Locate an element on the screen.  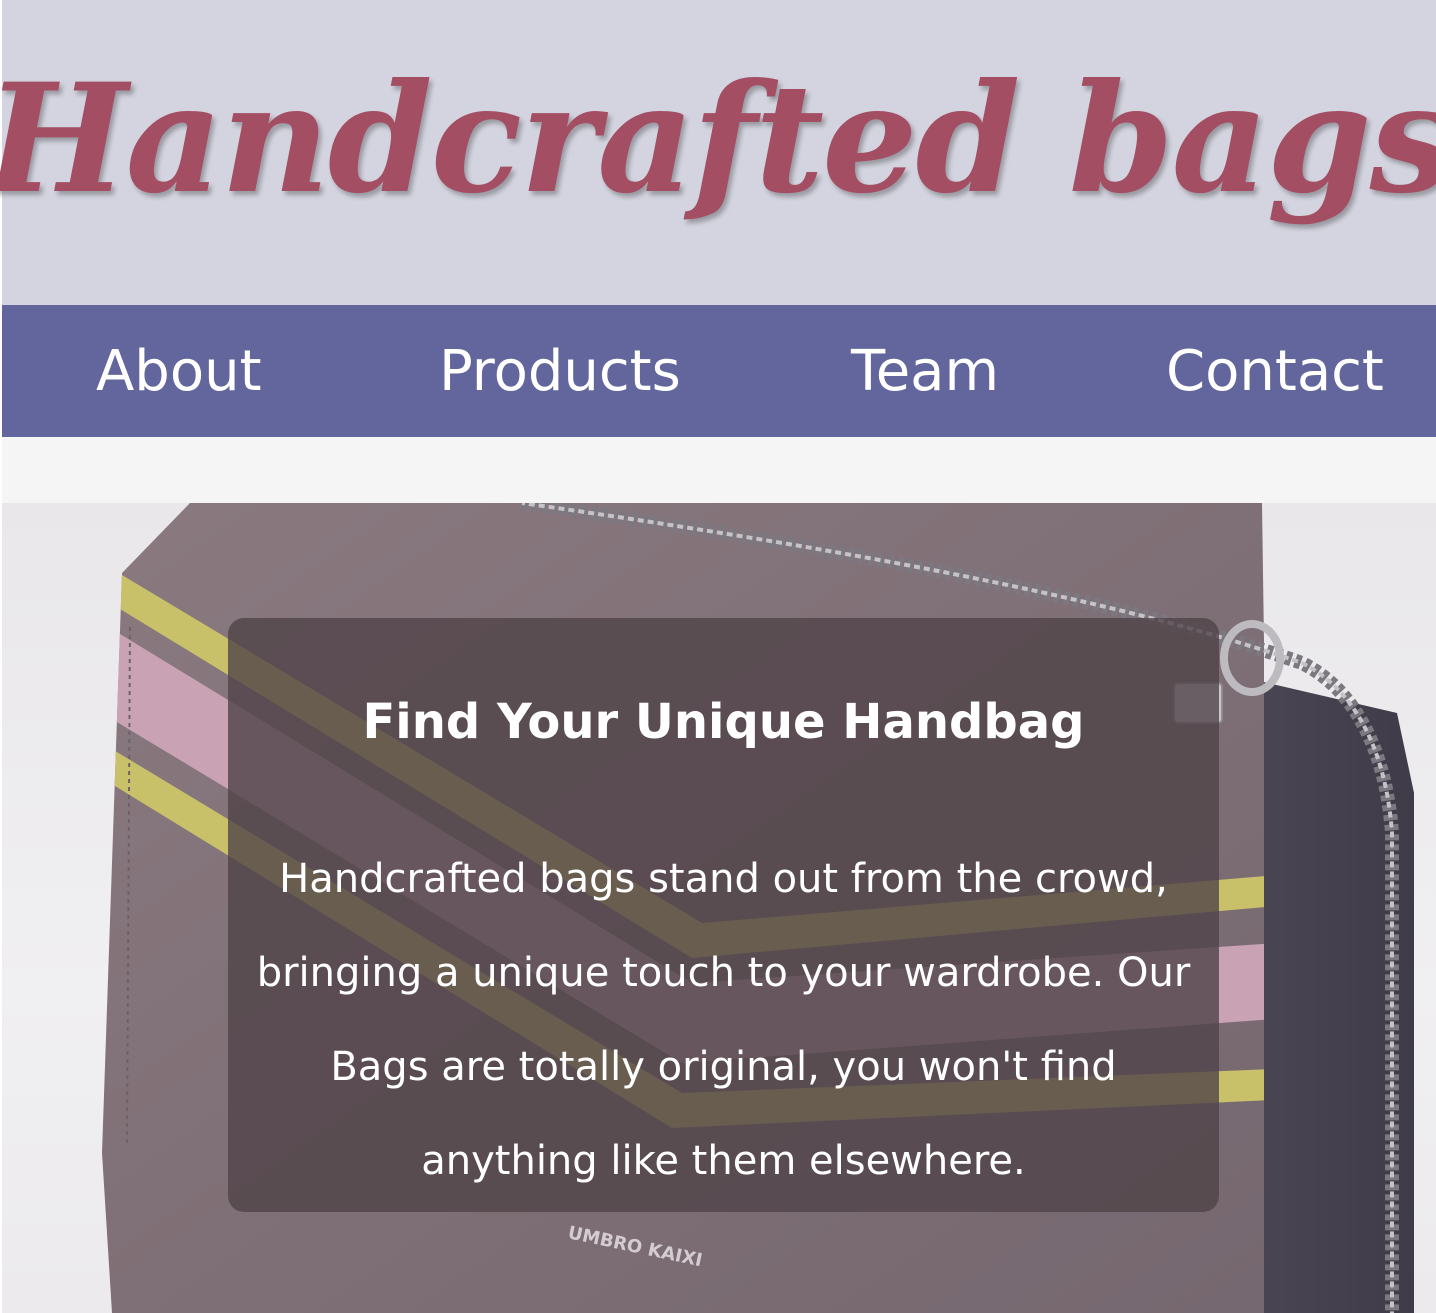
nav-item-about: About is located at coordinates (179, 372).